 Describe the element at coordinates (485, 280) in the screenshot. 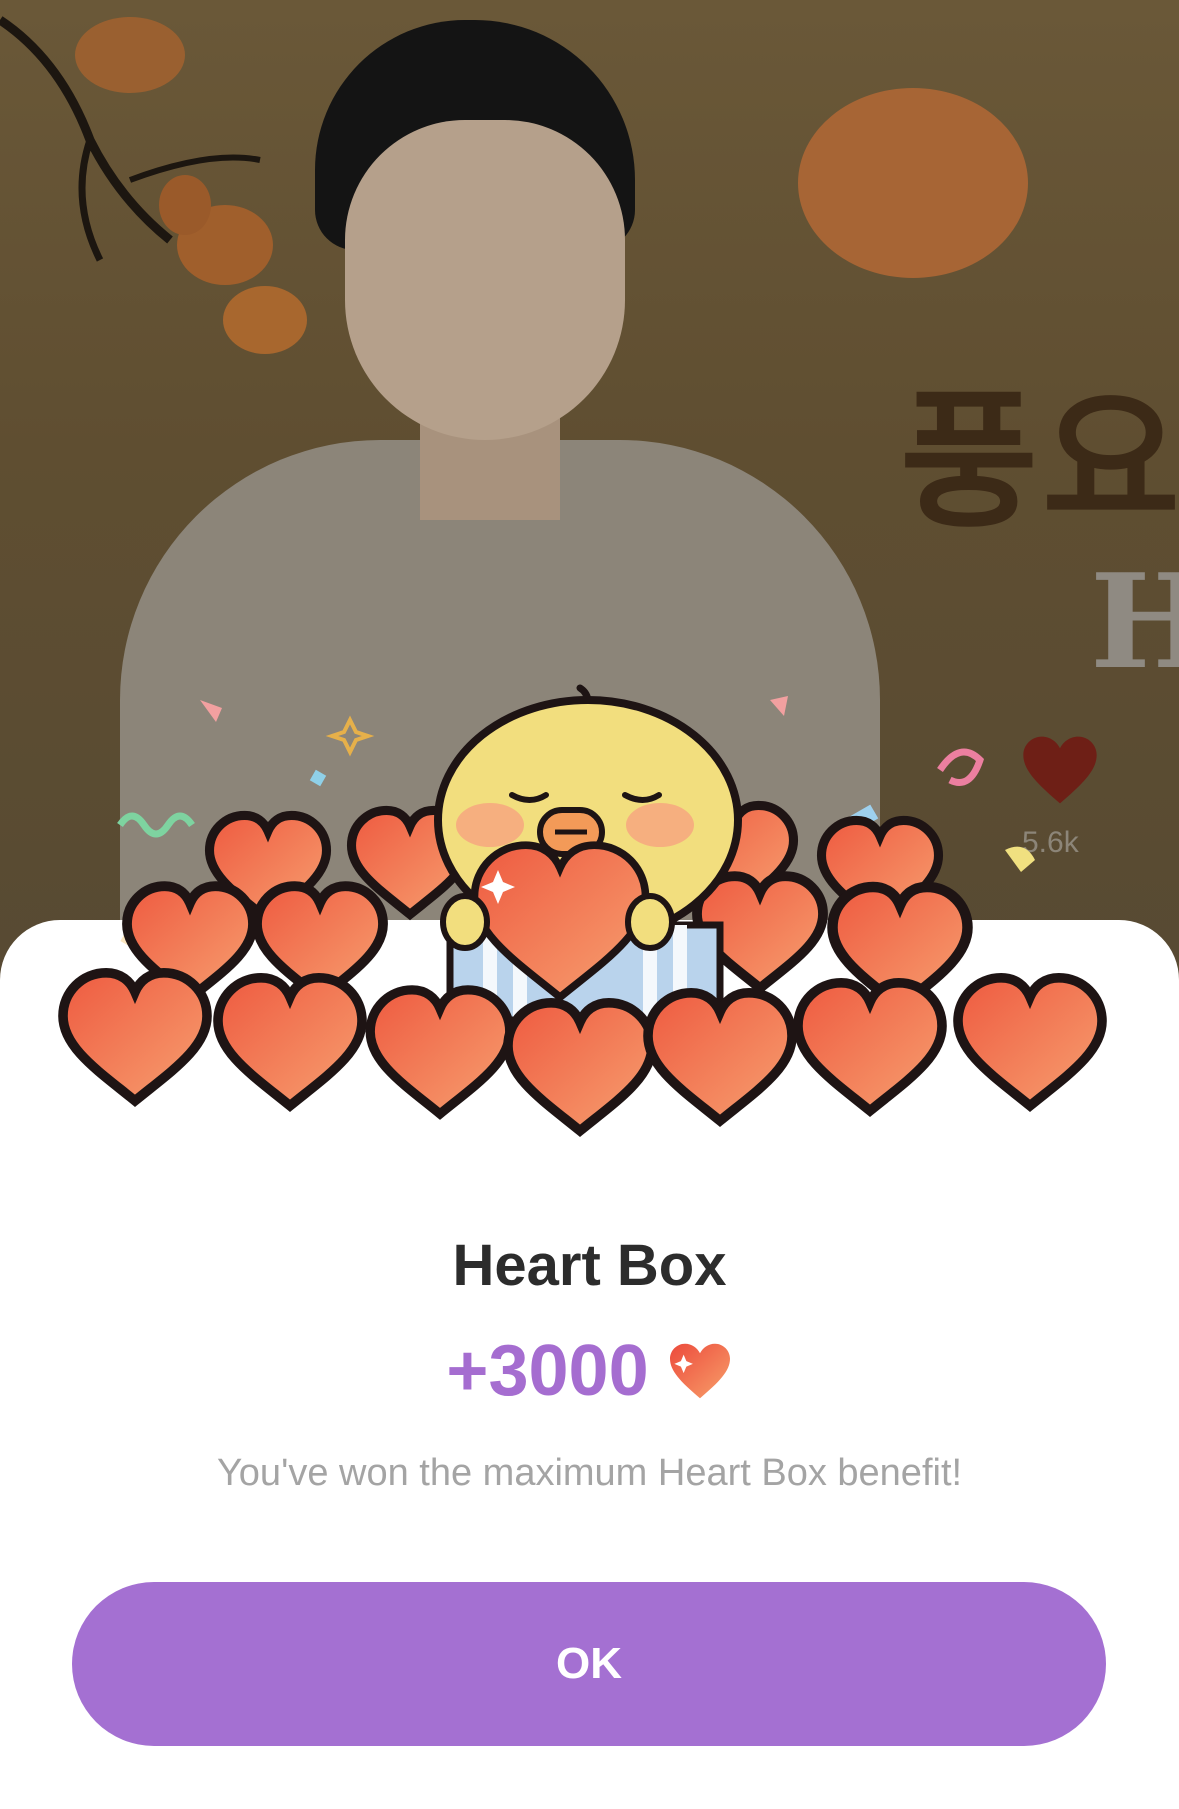

I see `person-face` at that location.